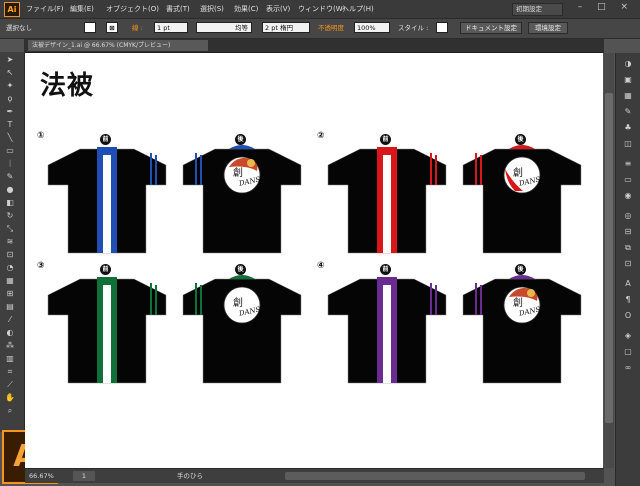 This screenshot has height=486, width=640. I want to click on pen-tool-icon: ✒, so click(10, 112).